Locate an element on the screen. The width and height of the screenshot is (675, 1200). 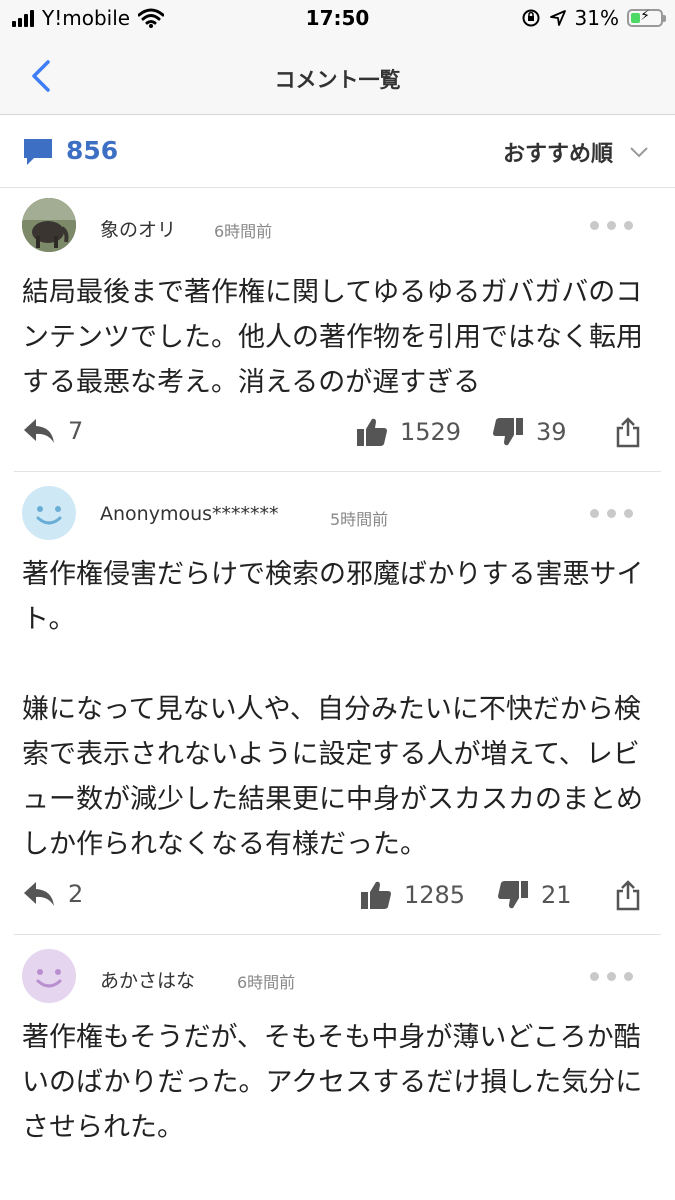
battery-icon: ⚡ is located at coordinates (646, 17).